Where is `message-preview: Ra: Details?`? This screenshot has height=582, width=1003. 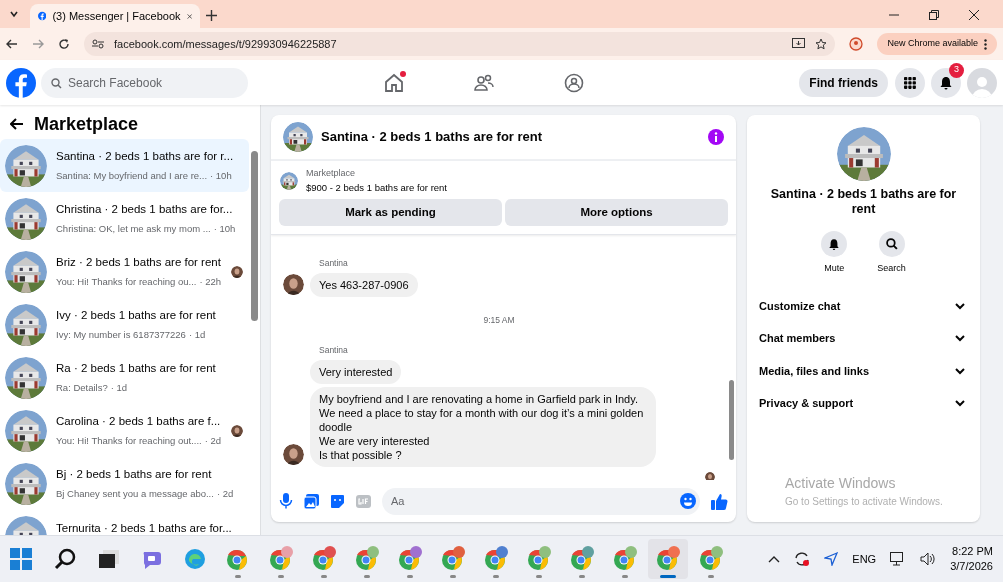
message-preview: Ra: Details? is located at coordinates (82, 387).